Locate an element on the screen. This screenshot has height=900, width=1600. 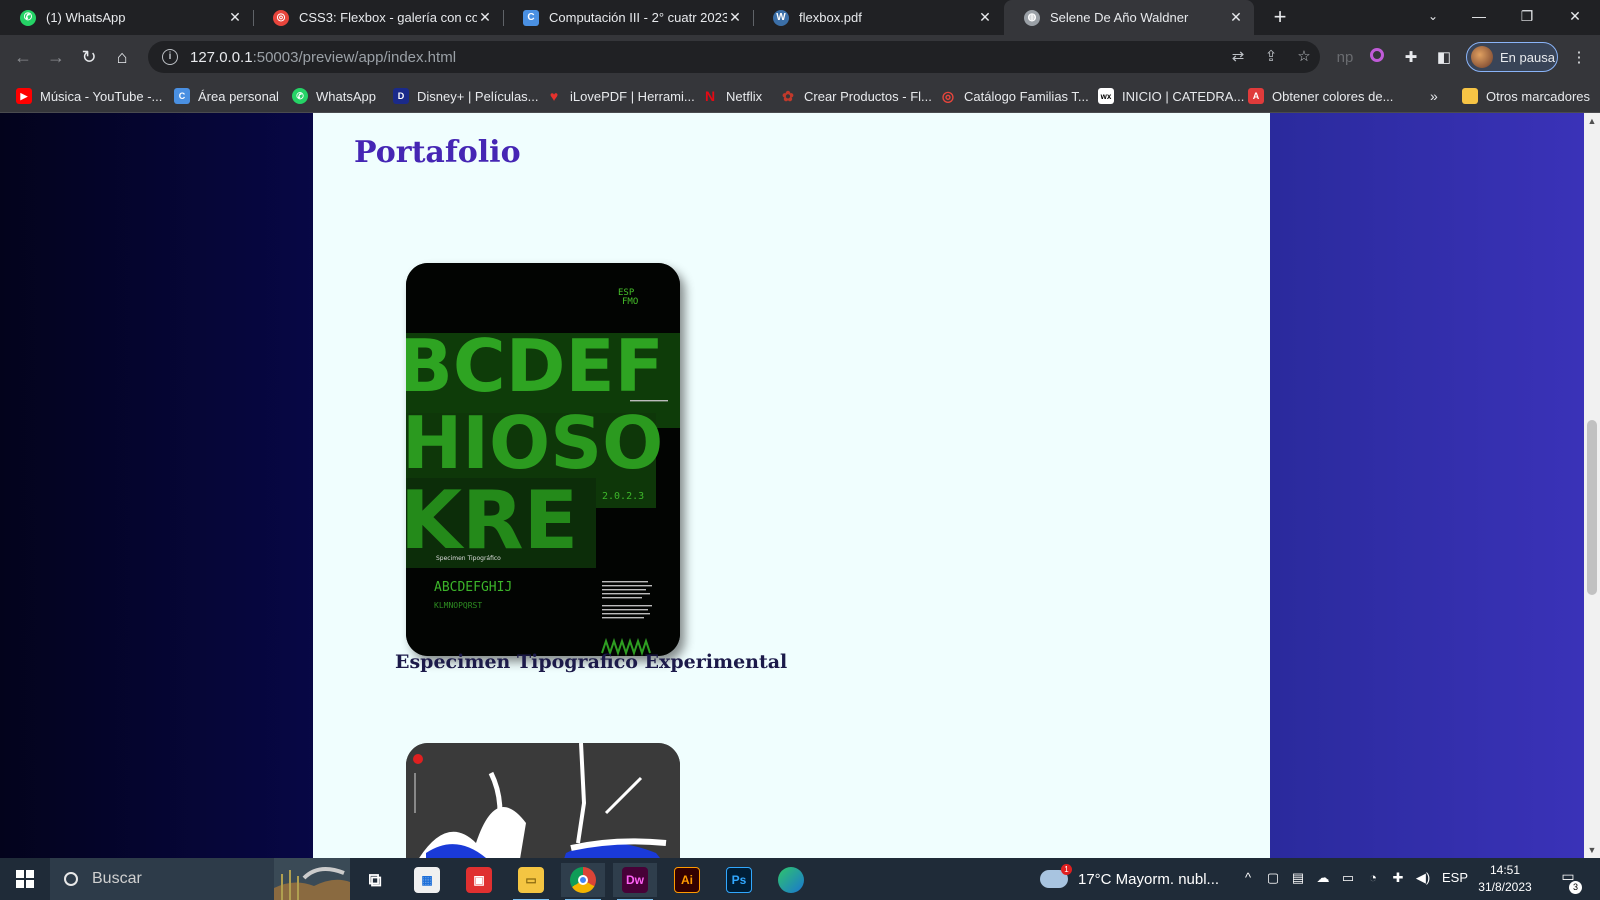
reload-button: ↻ is located at coordinates (89, 57).